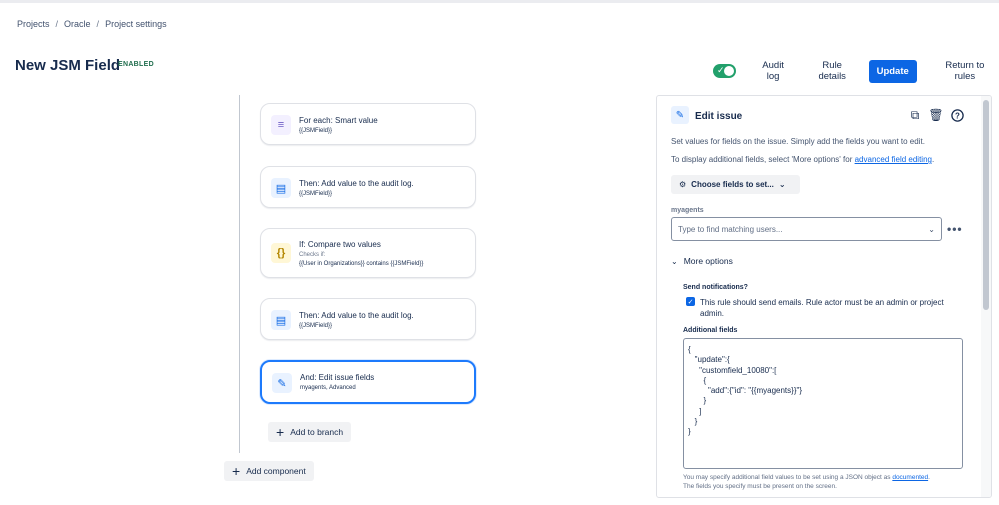 The height and width of the screenshot is (505, 999). I want to click on gear-icon: ⚙, so click(683, 184).